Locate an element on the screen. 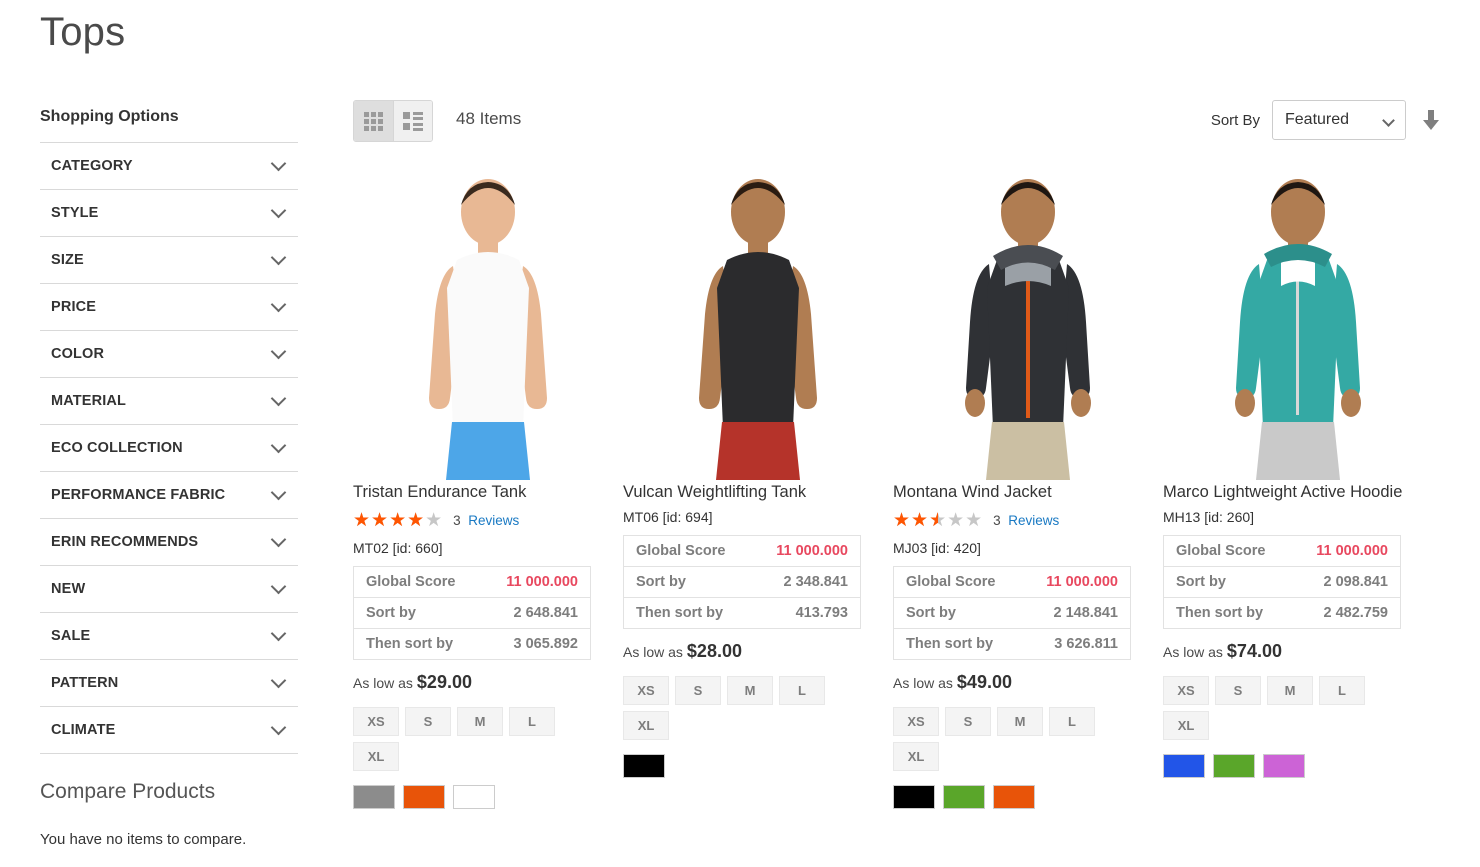 This screenshot has width=1480, height=867. product-price: As low as $29.00 is located at coordinates (488, 682).